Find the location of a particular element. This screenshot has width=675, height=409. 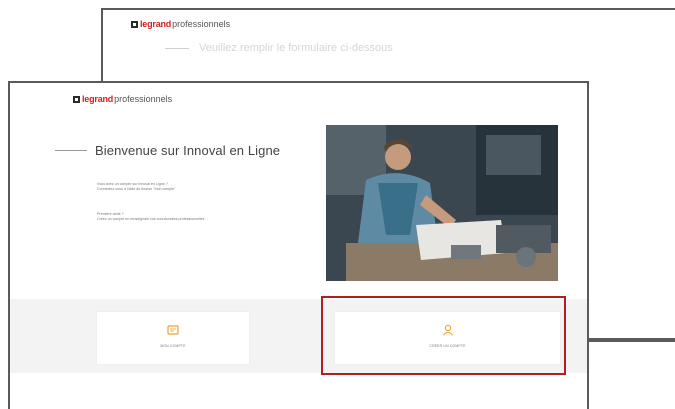

welcome-heading: Bienvenue sur Innoval en Ligne is located at coordinates (167, 150).